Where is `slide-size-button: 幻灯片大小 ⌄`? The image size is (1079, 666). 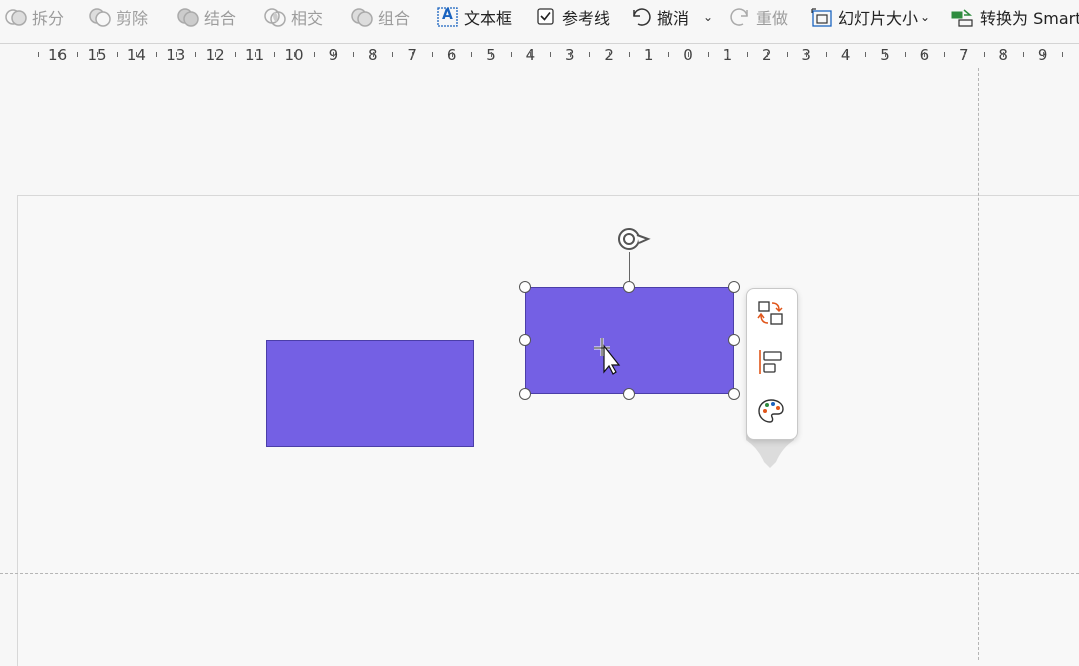 slide-size-button: 幻灯片大小 ⌄ is located at coordinates (870, 17).